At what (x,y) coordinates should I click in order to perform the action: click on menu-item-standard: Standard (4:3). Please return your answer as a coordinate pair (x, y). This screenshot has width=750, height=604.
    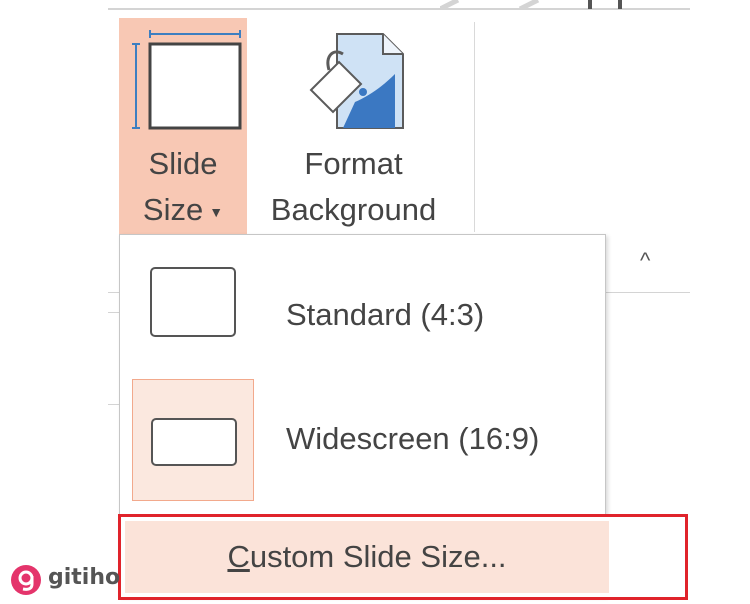
    Looking at the image, I should click on (367, 311).